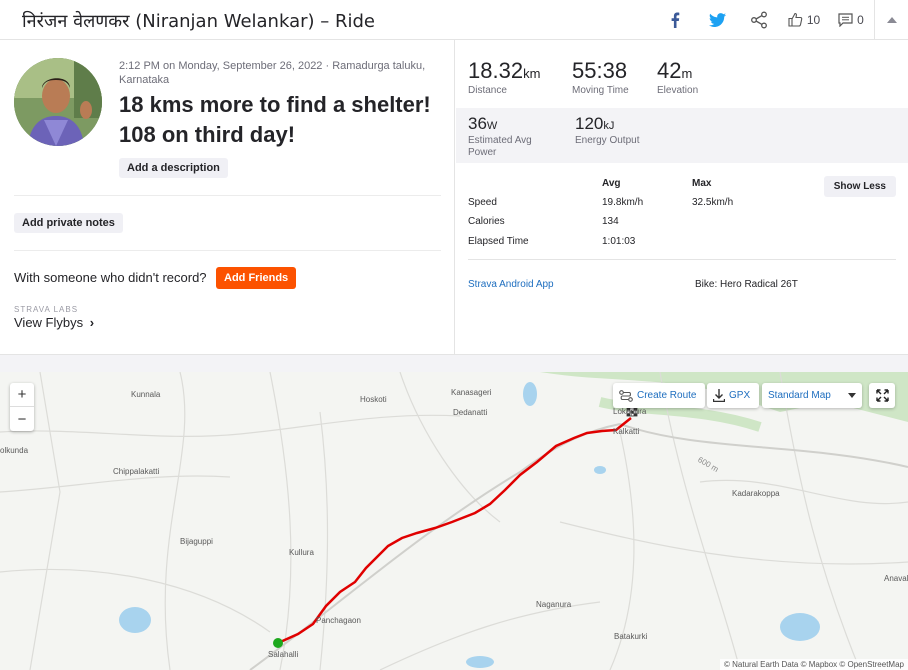  What do you see at coordinates (623, 202) in the screenshot?
I see `row-avg: 19.8km/h` at bounding box center [623, 202].